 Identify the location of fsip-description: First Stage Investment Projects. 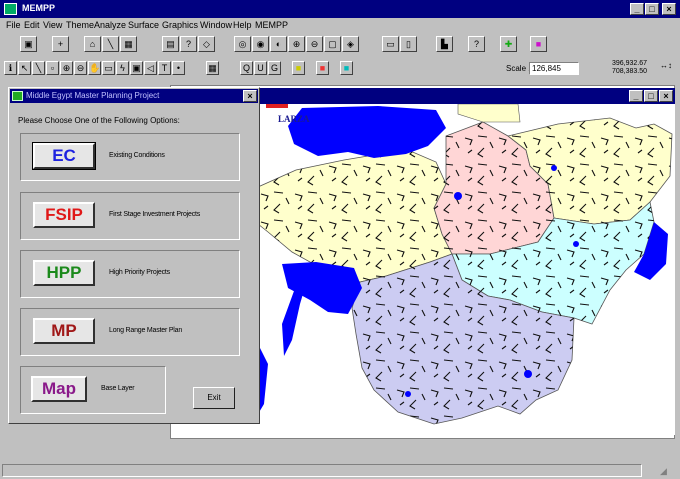
(155, 214).